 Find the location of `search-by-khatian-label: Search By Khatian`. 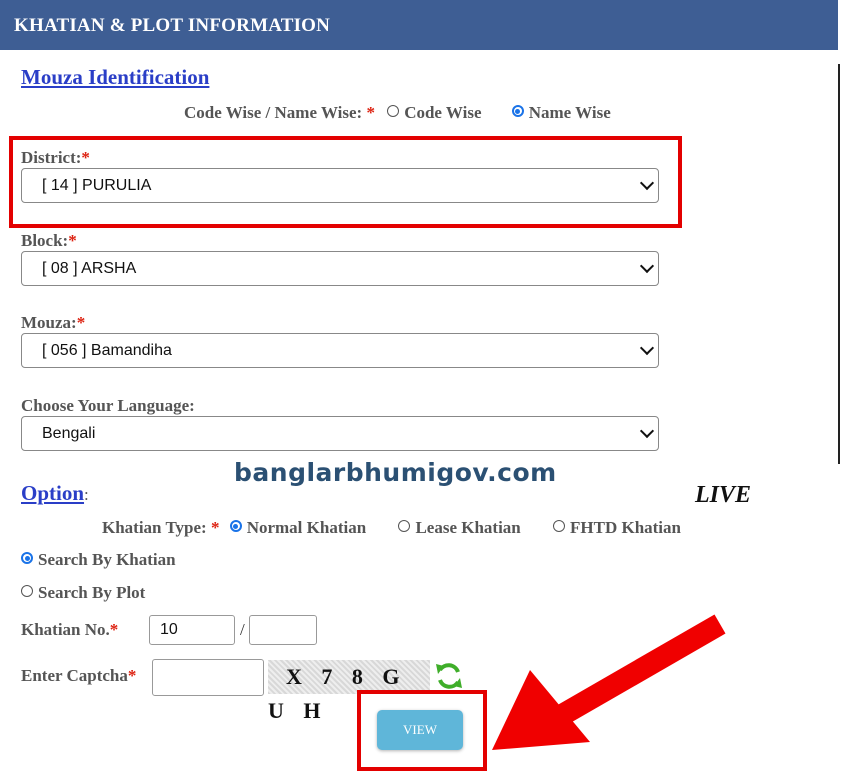

search-by-khatian-label: Search By Khatian is located at coordinates (107, 559).